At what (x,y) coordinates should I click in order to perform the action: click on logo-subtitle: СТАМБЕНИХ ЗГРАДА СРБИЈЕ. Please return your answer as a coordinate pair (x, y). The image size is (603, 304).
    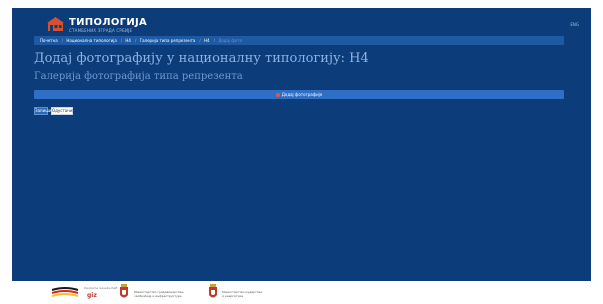
    Looking at the image, I should click on (101, 30).